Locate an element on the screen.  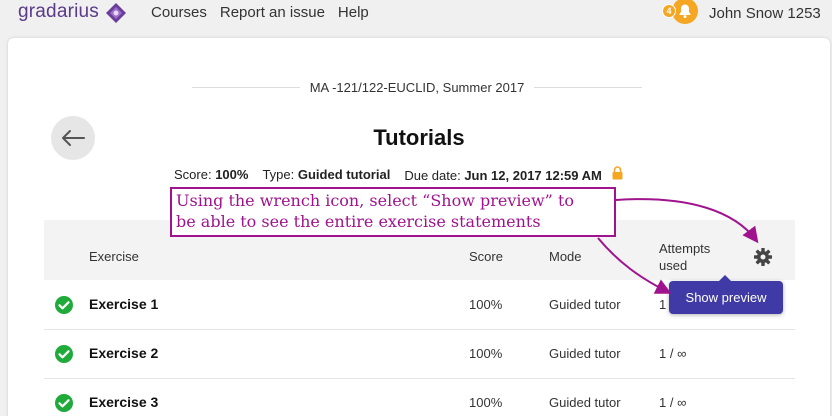
exercise-name: Exercise 1 is located at coordinates (123, 304).